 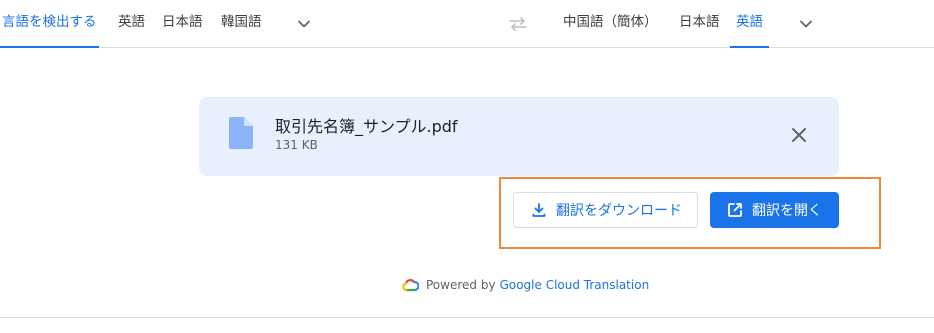 I want to click on download-translation-button: 翻訳をダウンロード, so click(x=605, y=210).